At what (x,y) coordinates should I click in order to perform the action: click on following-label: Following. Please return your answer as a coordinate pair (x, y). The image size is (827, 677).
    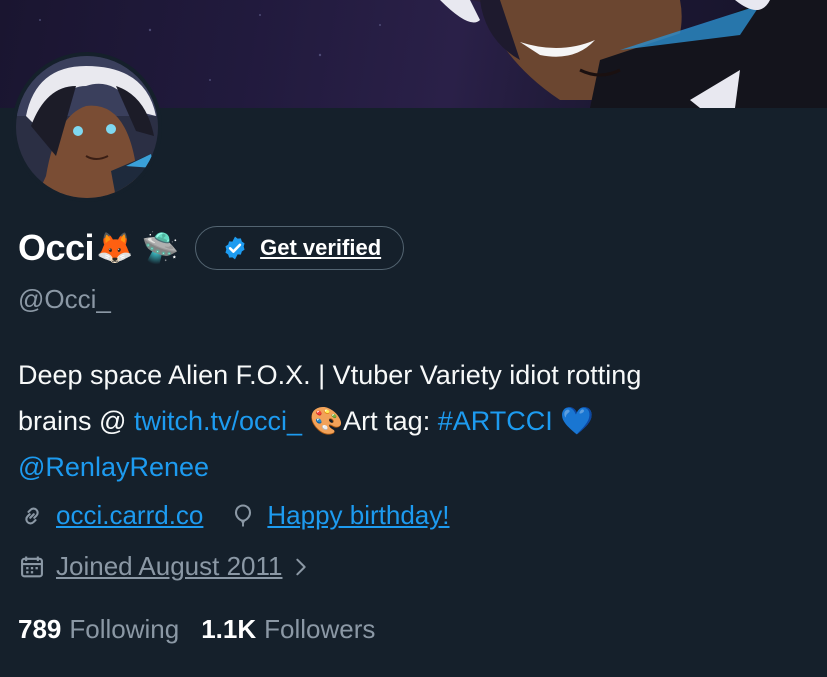
    Looking at the image, I should click on (124, 629).